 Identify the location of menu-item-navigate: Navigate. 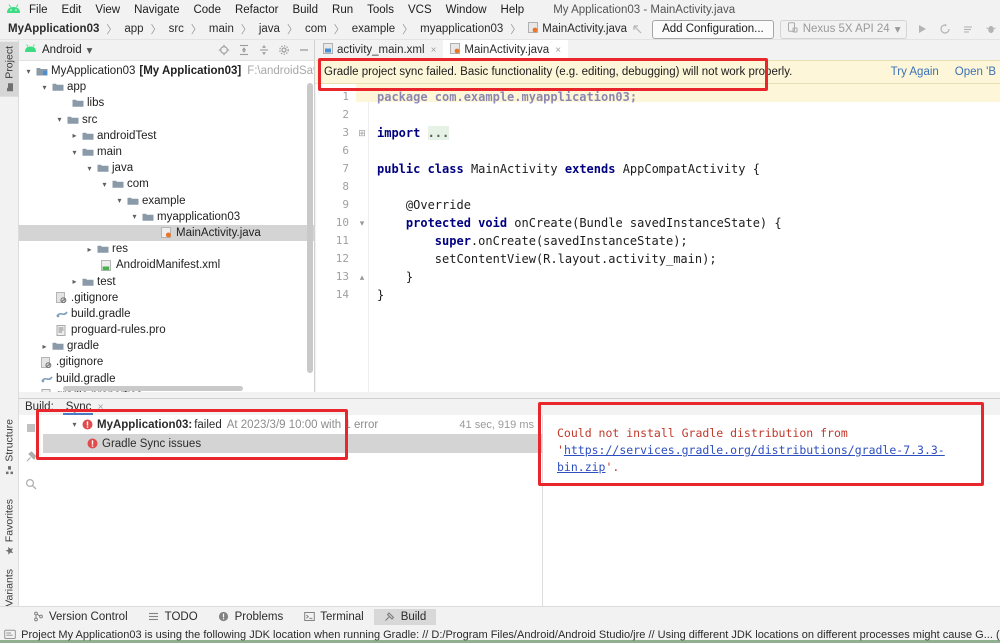
(156, 10).